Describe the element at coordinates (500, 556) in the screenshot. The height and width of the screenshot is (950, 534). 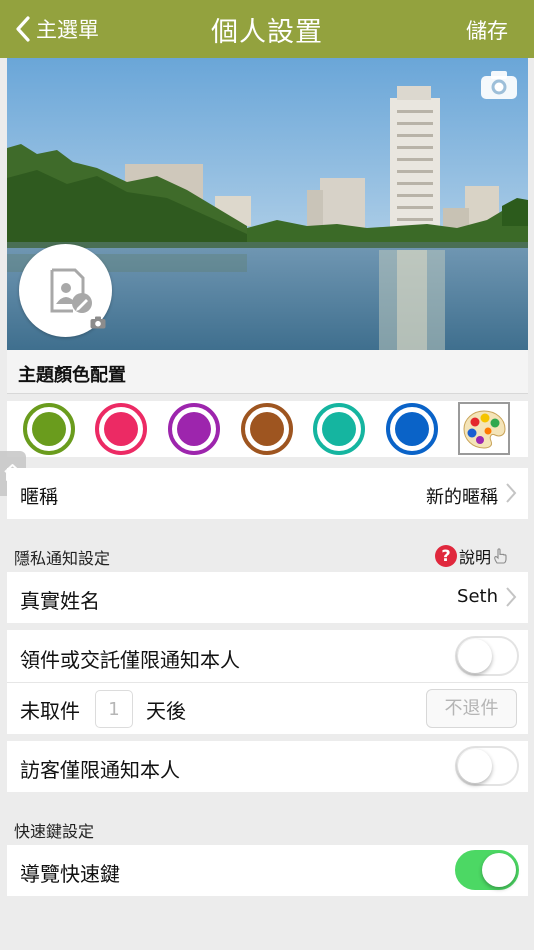
I see `tap-hand-icon` at that location.